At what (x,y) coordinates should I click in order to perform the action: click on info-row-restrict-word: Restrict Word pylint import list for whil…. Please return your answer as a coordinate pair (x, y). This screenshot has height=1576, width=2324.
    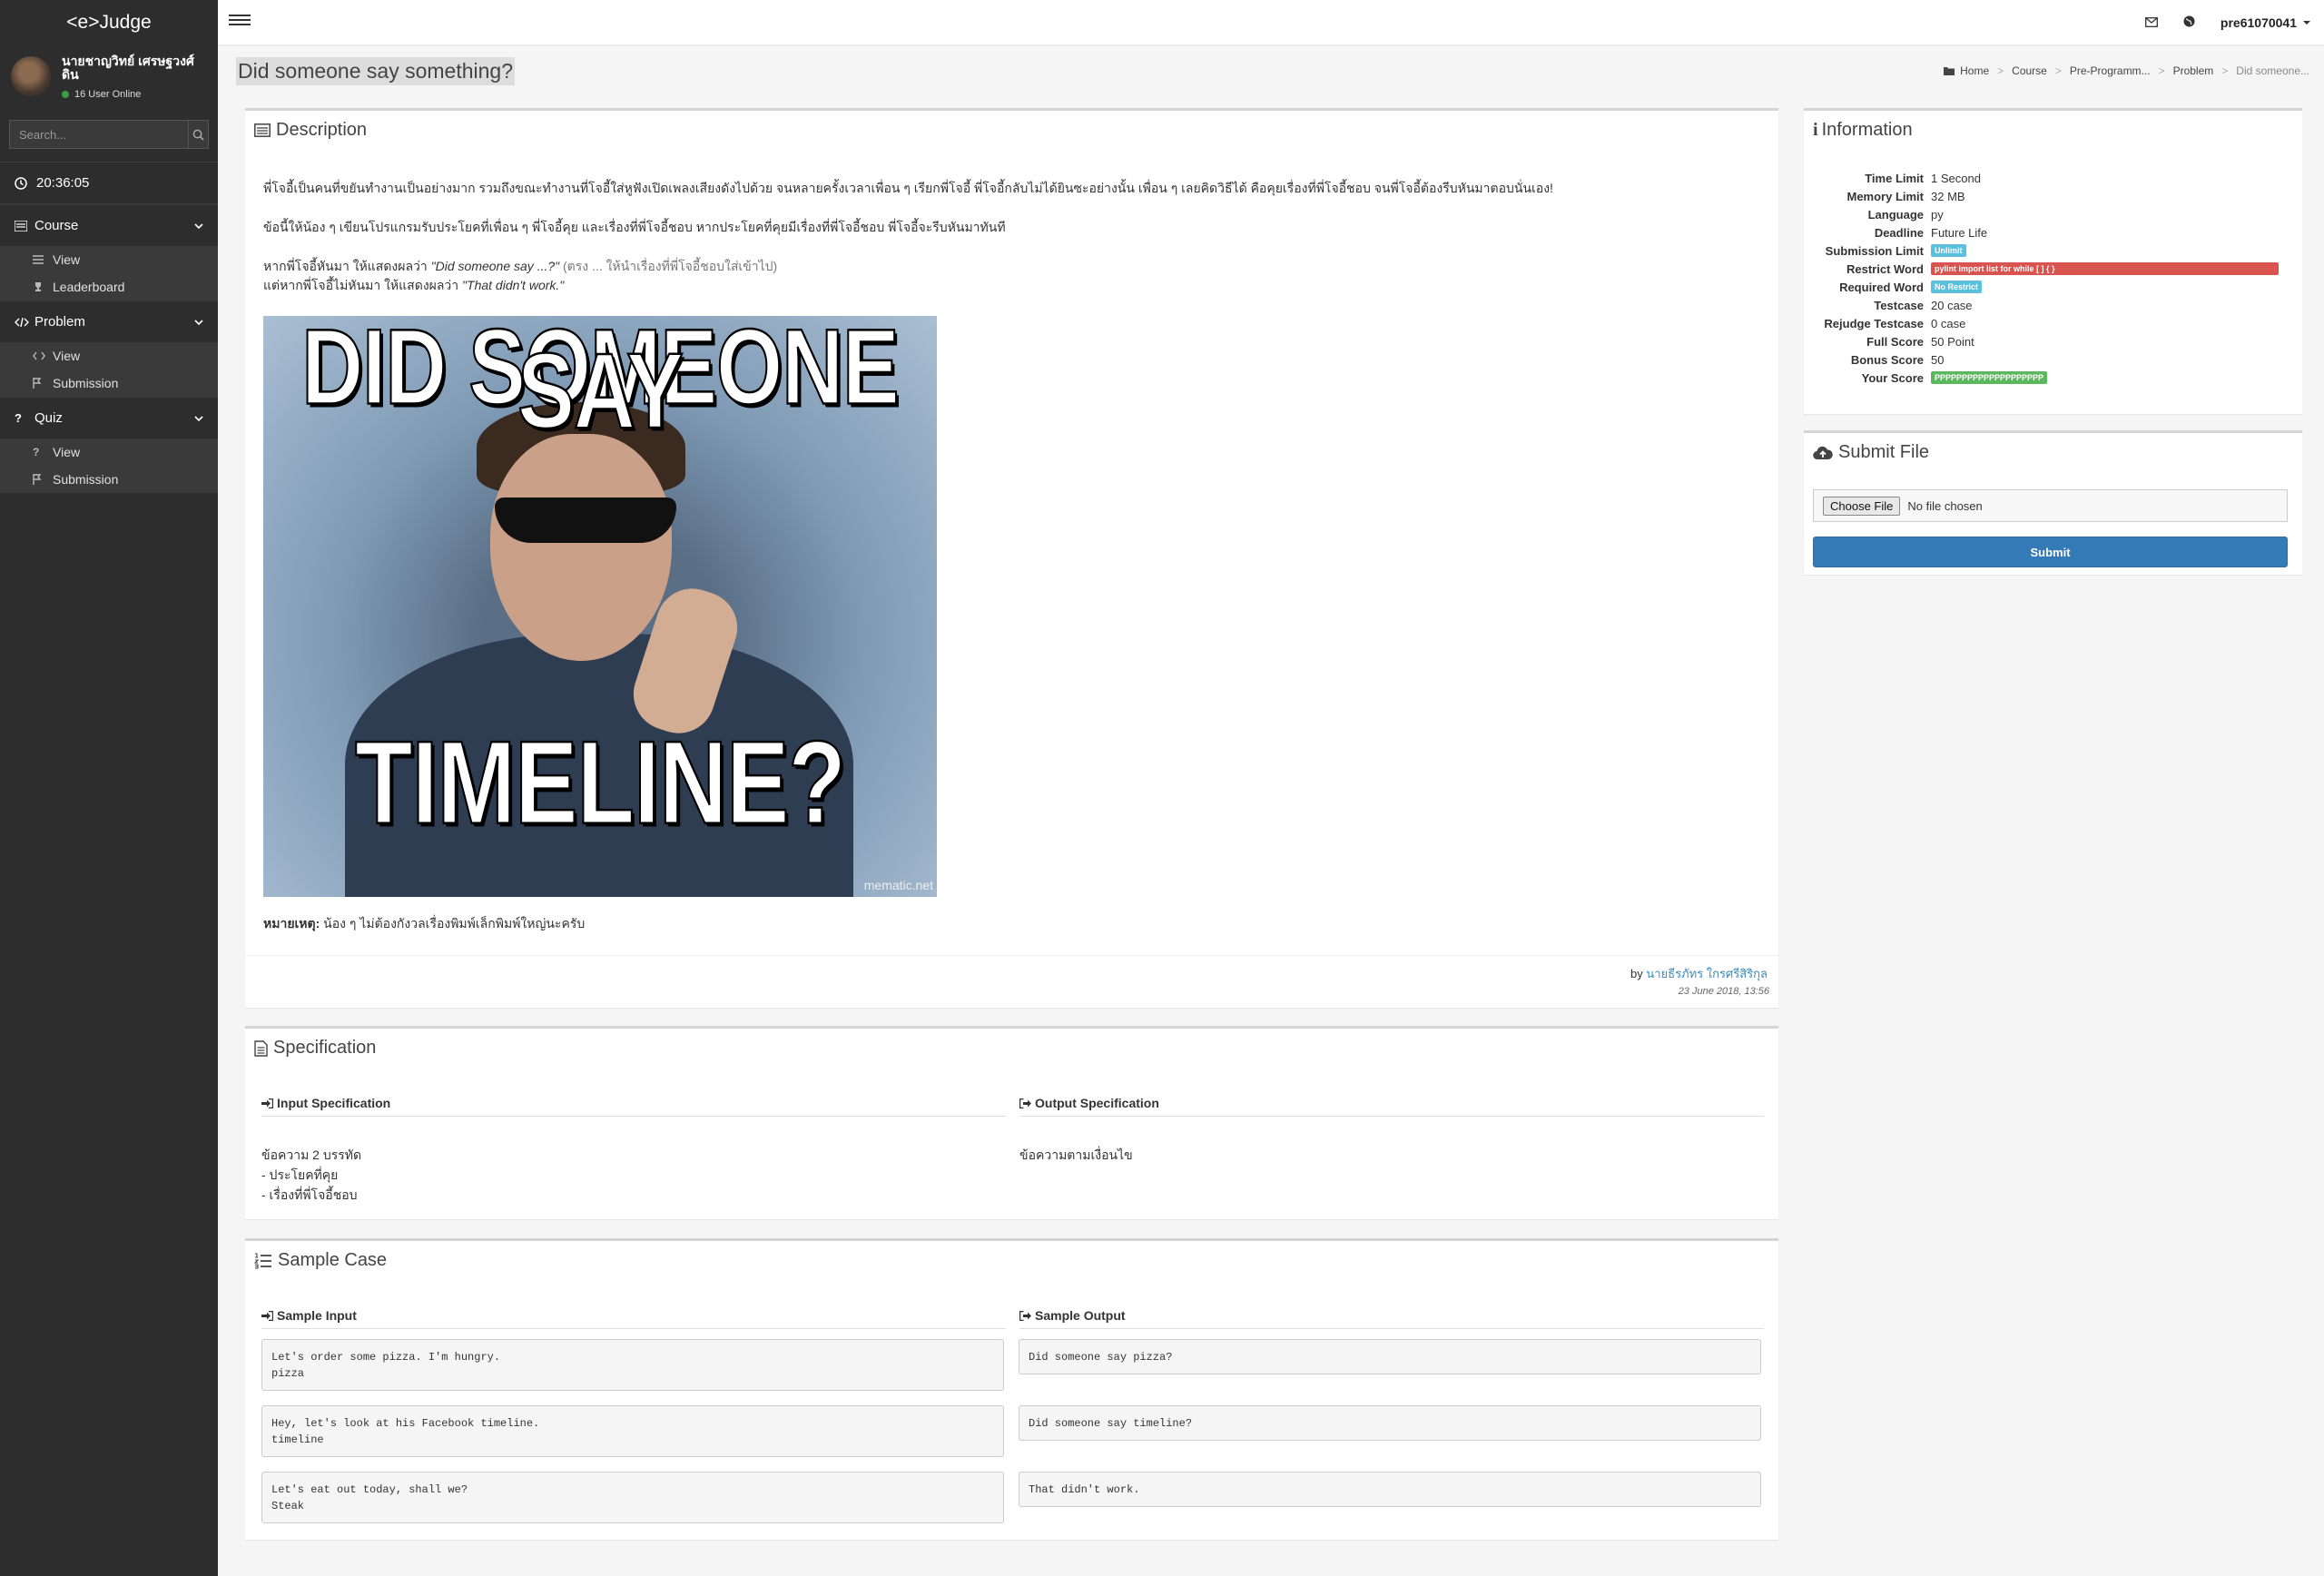
    Looking at the image, I should click on (2041, 269).